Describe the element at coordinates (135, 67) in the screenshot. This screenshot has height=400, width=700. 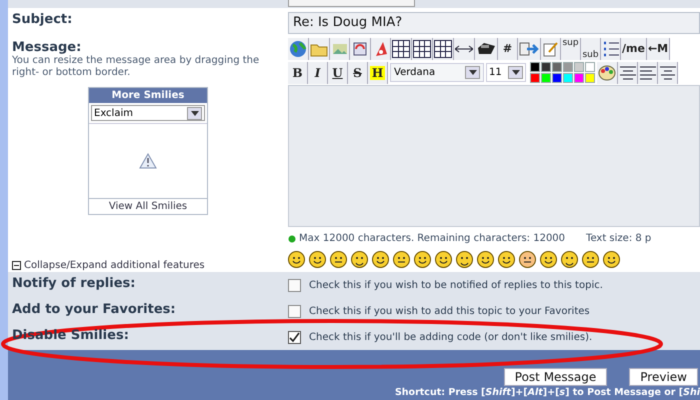
I see `help-text: You can resize the message area by dragging the right- or bottom border.` at that location.